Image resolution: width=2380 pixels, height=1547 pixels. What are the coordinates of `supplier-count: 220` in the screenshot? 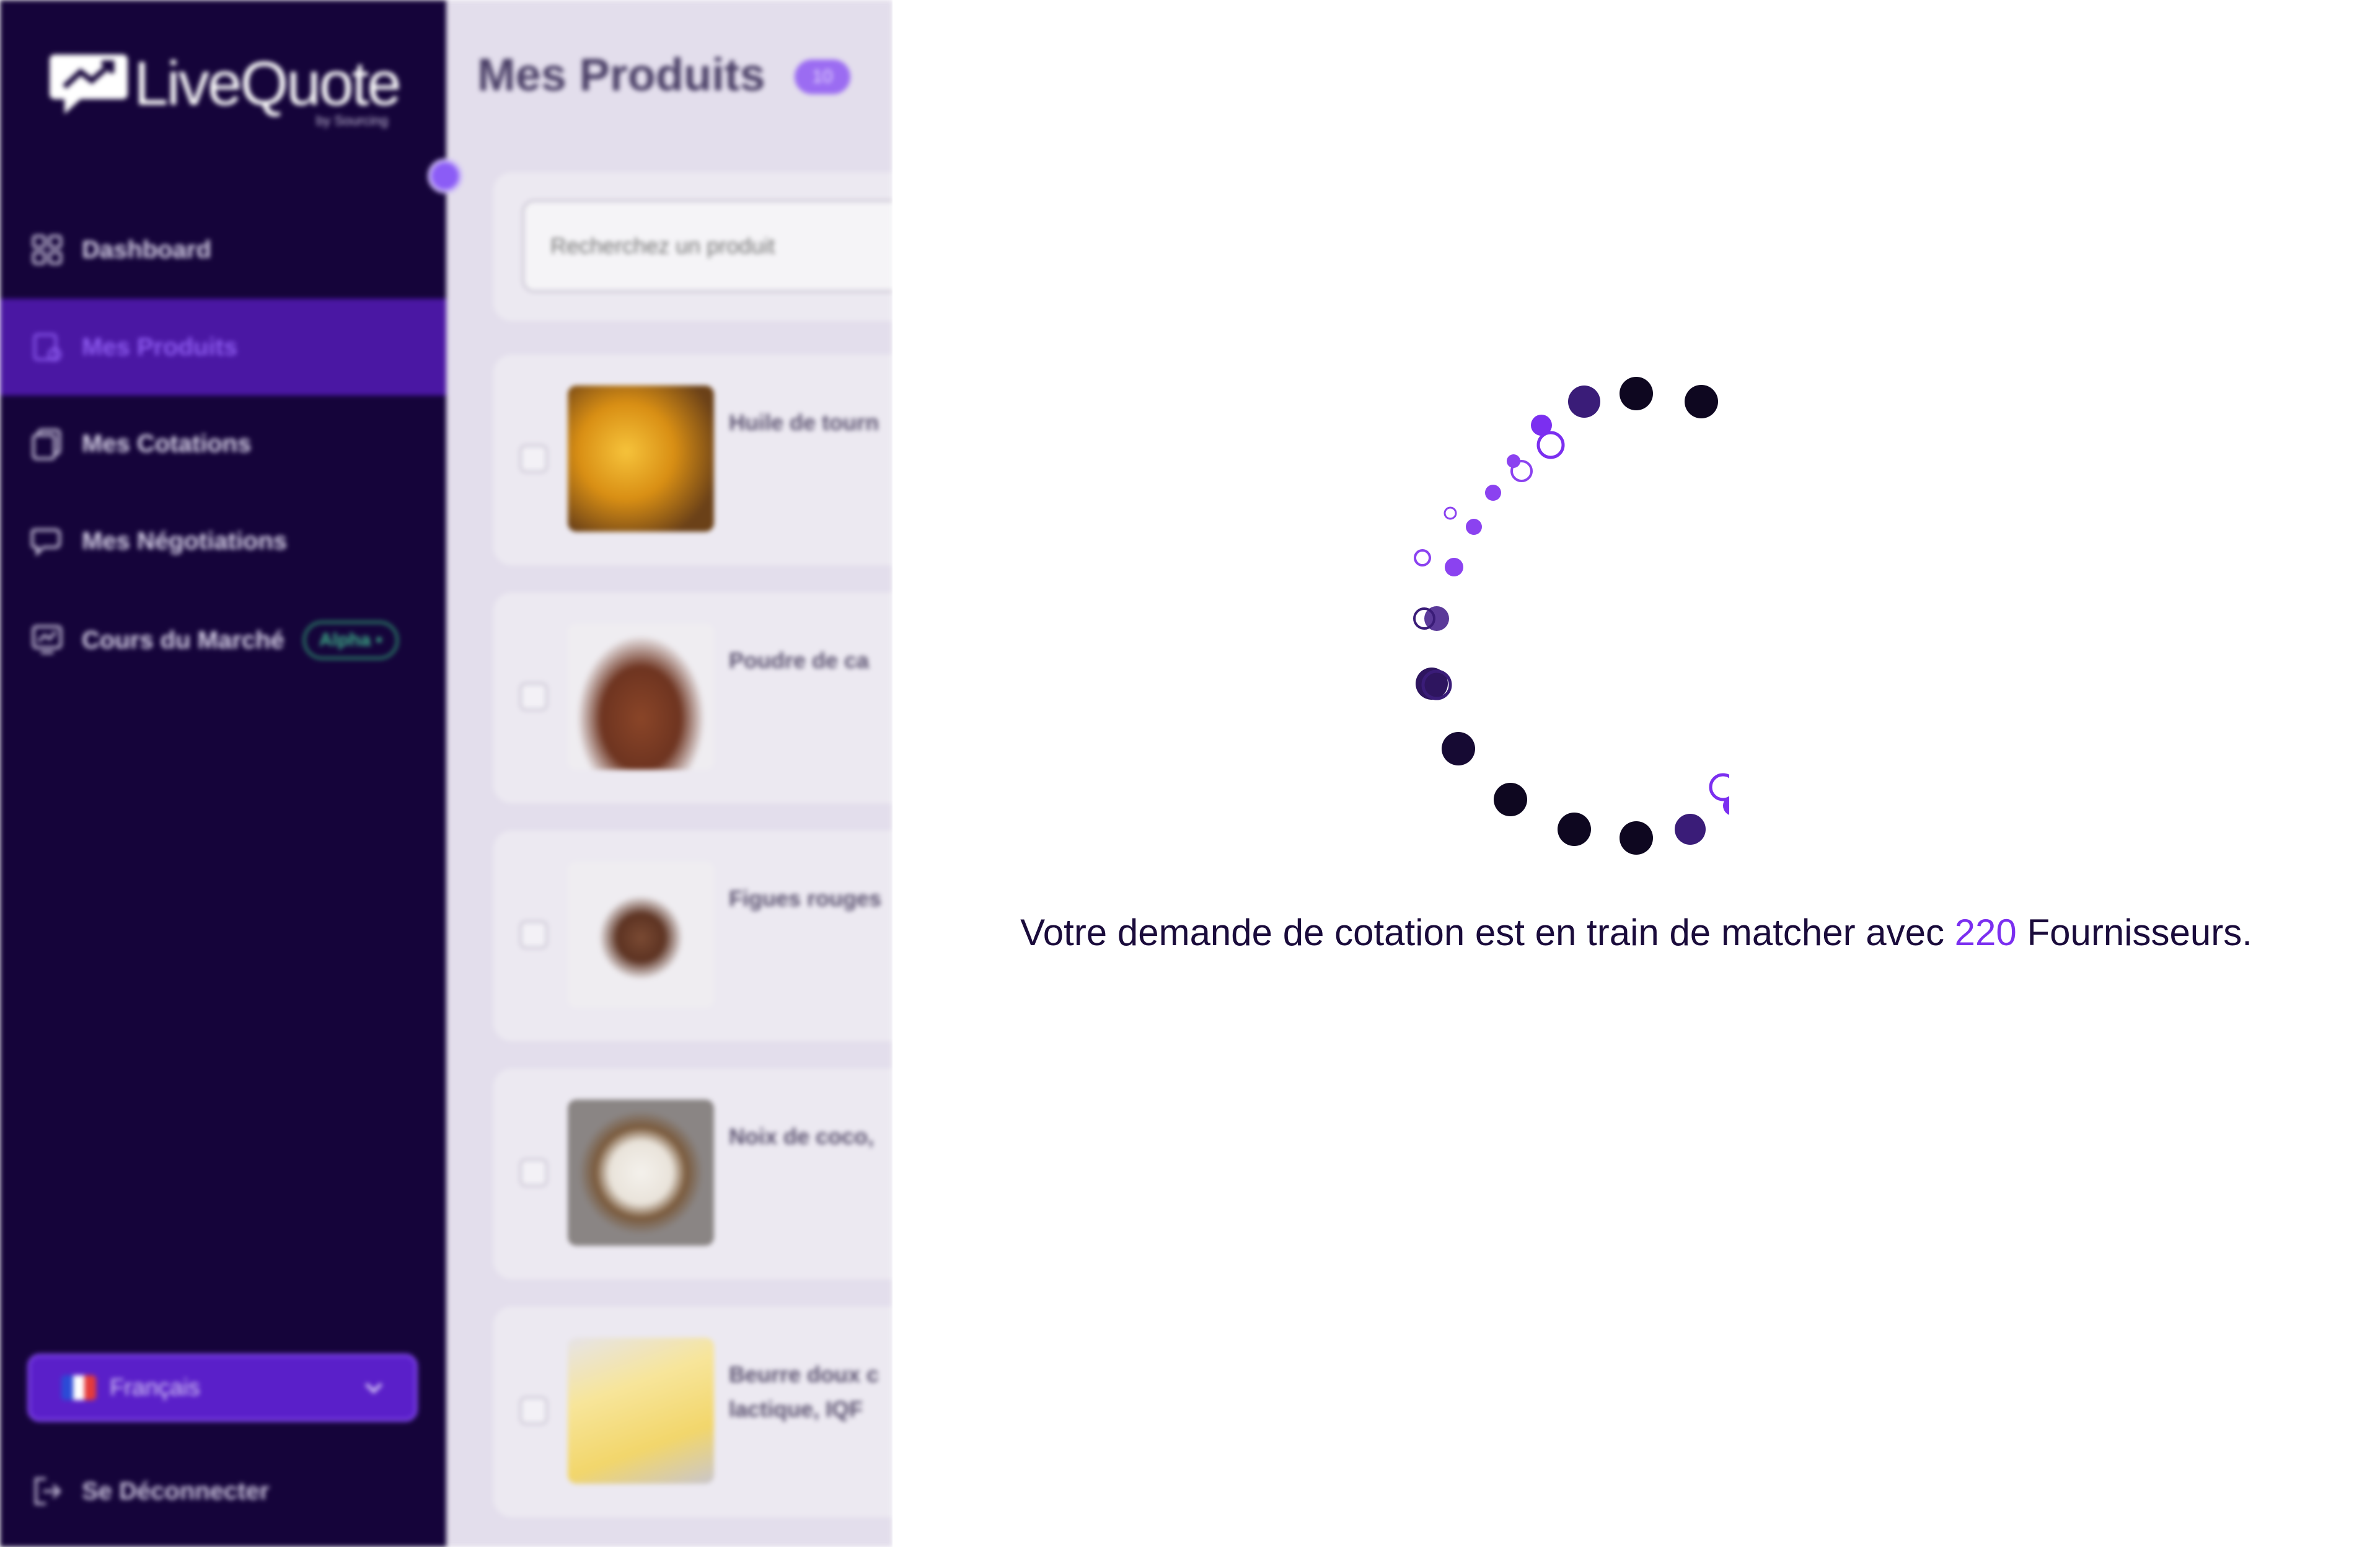 It's located at (1985, 932).